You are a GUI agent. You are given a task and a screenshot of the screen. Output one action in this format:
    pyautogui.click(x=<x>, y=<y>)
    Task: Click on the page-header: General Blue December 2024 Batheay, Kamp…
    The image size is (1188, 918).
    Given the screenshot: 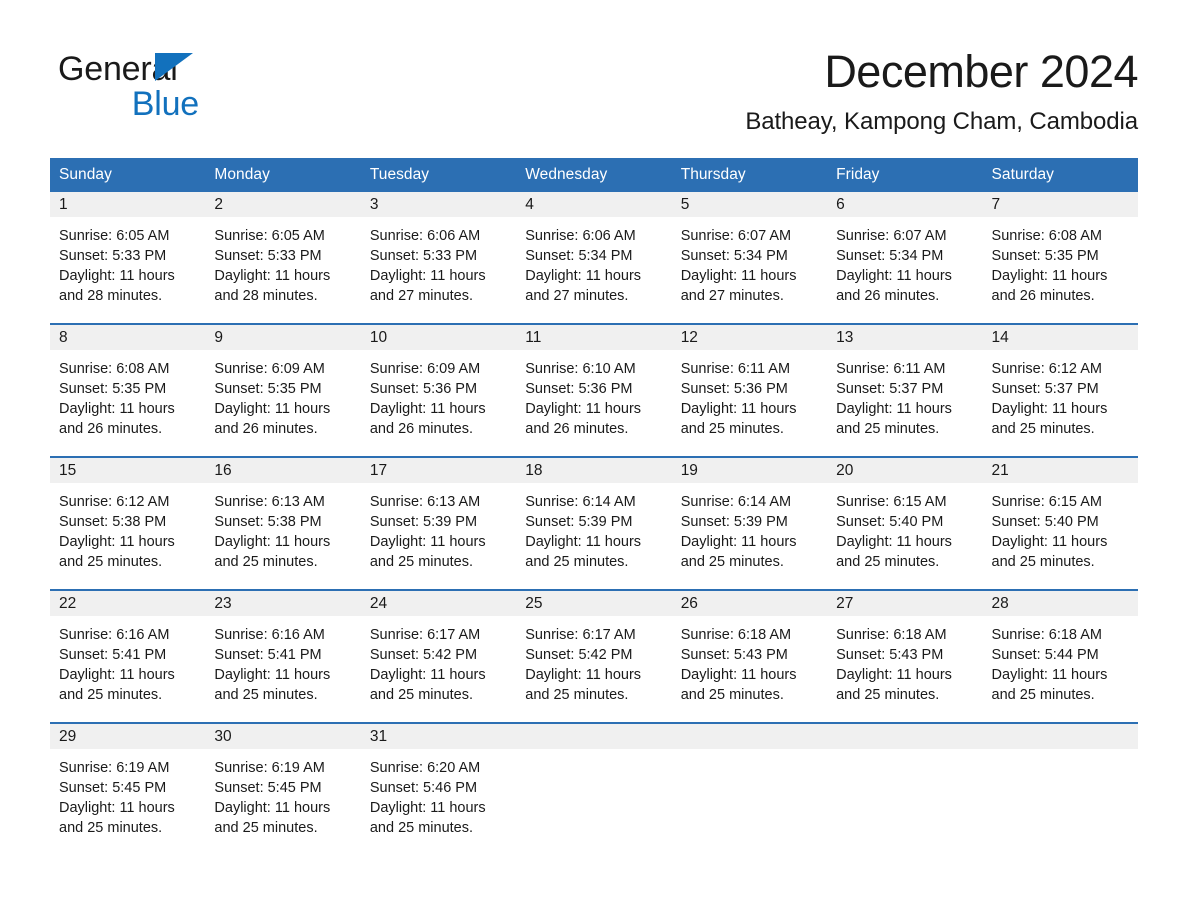 What is the action you would take?
    pyautogui.click(x=594, y=68)
    